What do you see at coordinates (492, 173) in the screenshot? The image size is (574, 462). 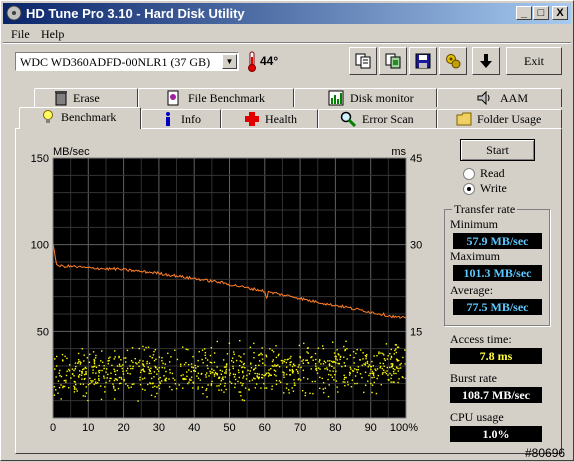 I see `read-radio-label: Read` at bounding box center [492, 173].